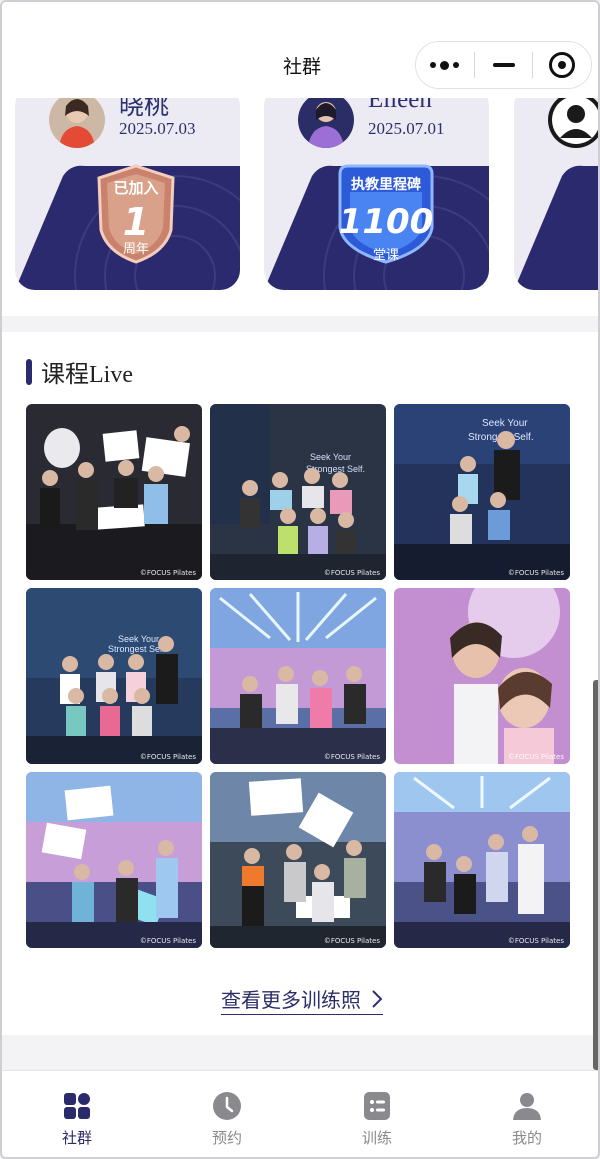  I want to click on tab-booking: 预约, so click(227, 1114).